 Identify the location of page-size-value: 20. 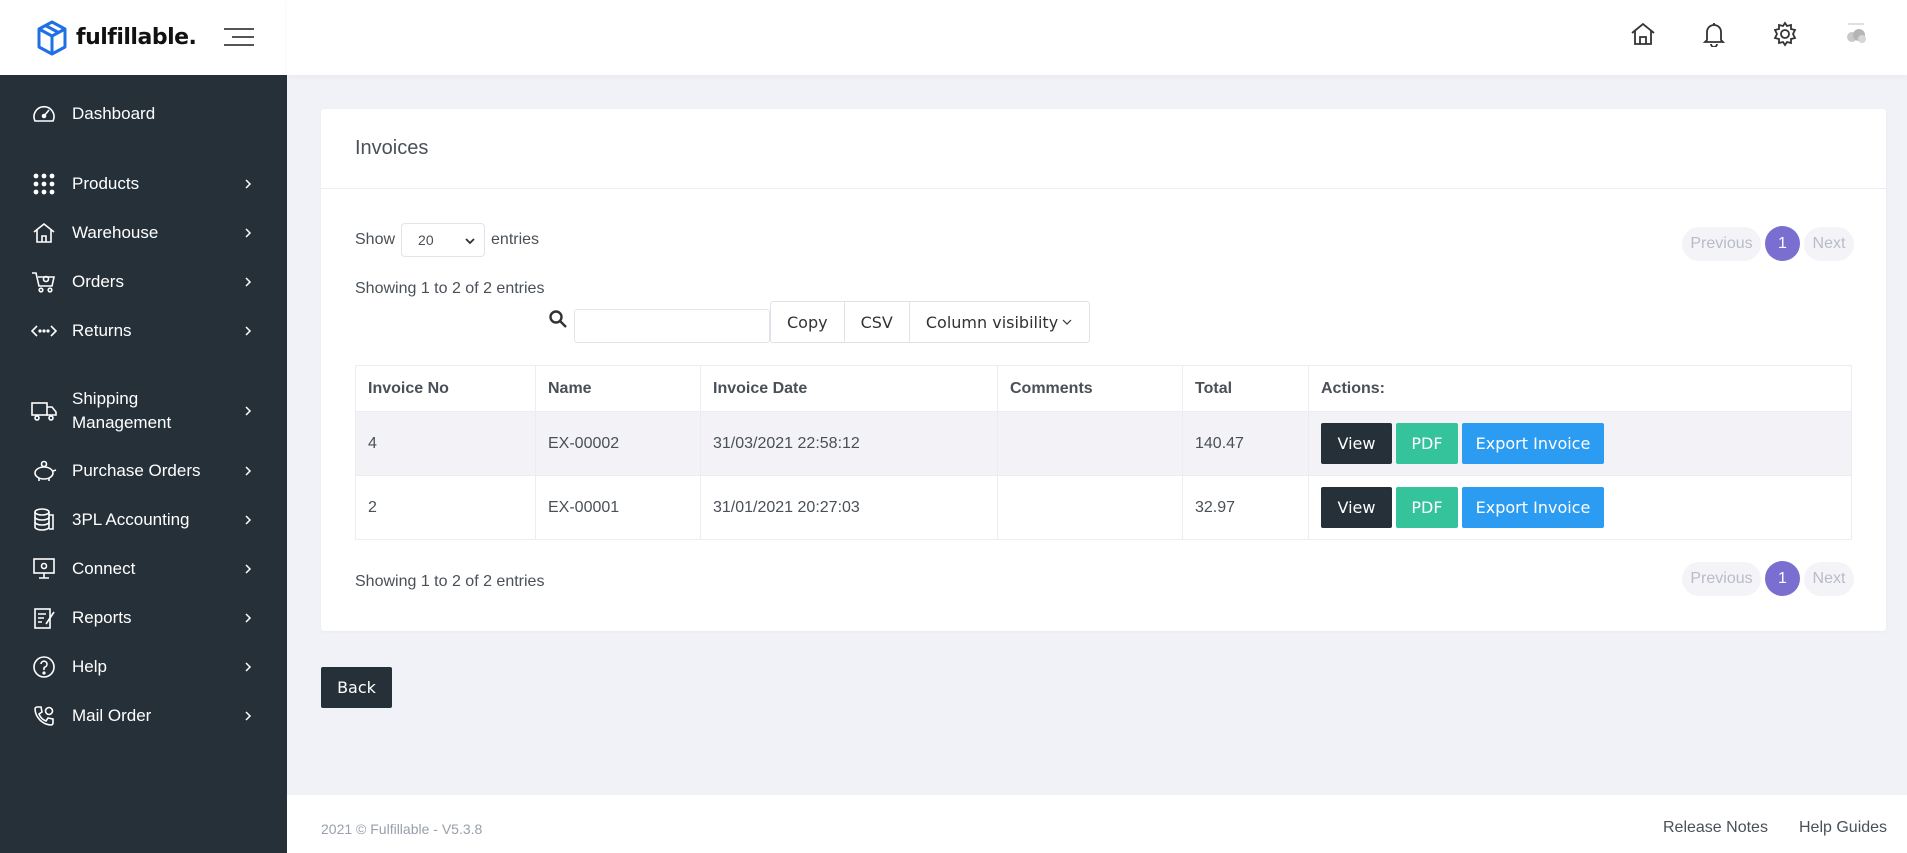
(426, 240).